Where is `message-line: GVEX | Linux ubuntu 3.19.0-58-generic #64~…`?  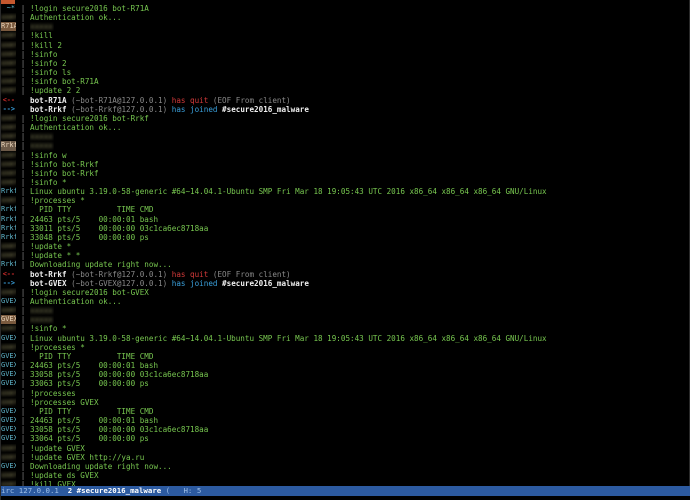 message-line: GVEX | Linux ubuntu 3.19.0-58-generic #64~… is located at coordinates (345, 338).